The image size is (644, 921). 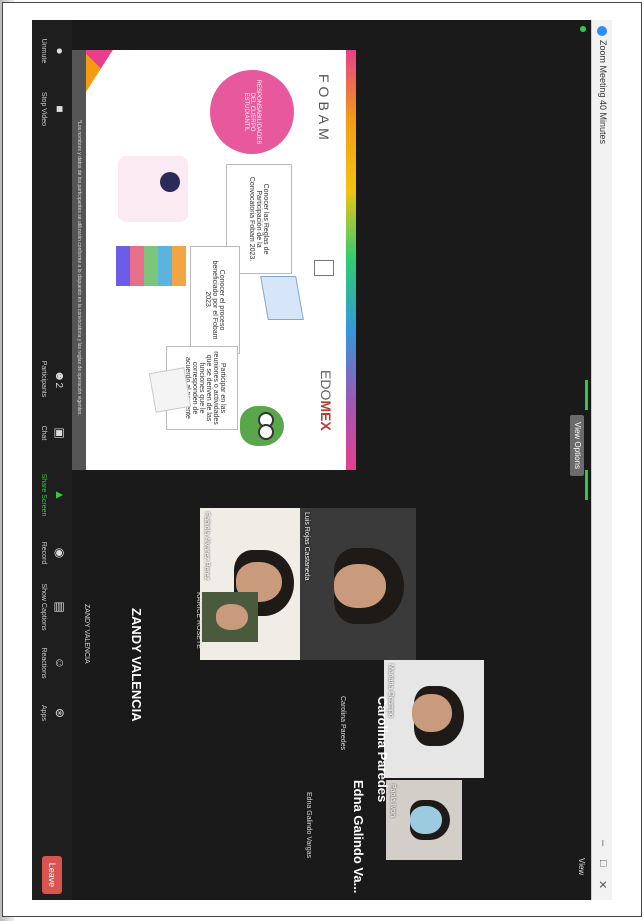 I want to click on responsibilities-circle: RESPONSABILIDADES DEL CUERPO ESTUDIANTIL, so click(x=252, y=112).